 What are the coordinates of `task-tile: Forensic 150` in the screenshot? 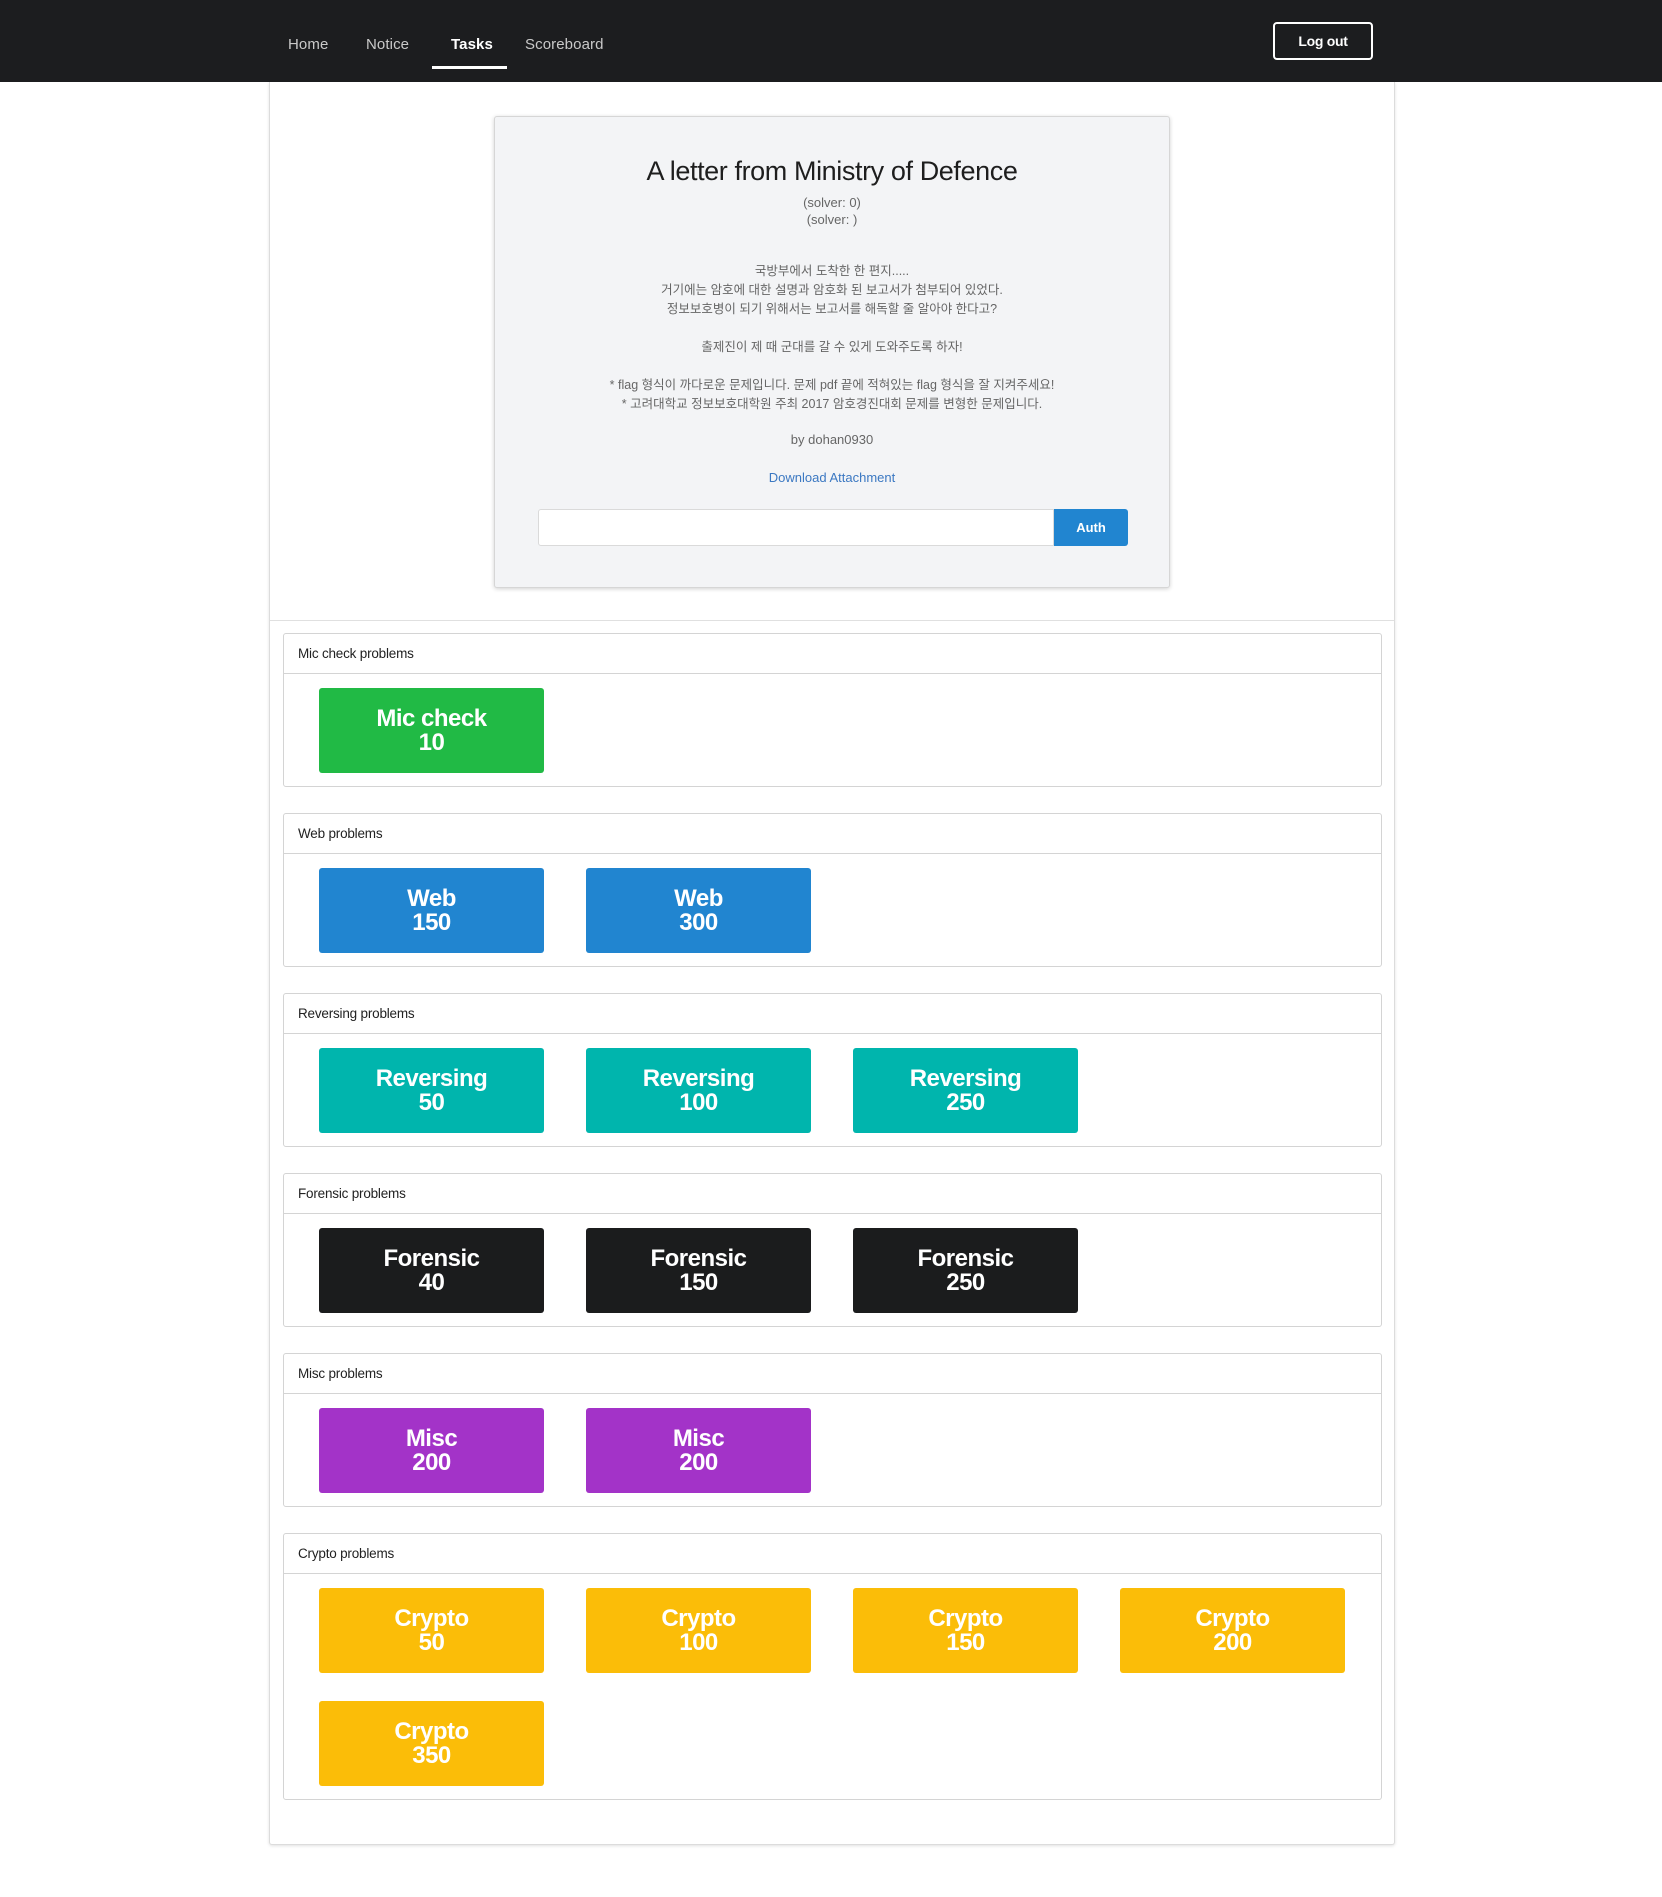 It's located at (698, 1270).